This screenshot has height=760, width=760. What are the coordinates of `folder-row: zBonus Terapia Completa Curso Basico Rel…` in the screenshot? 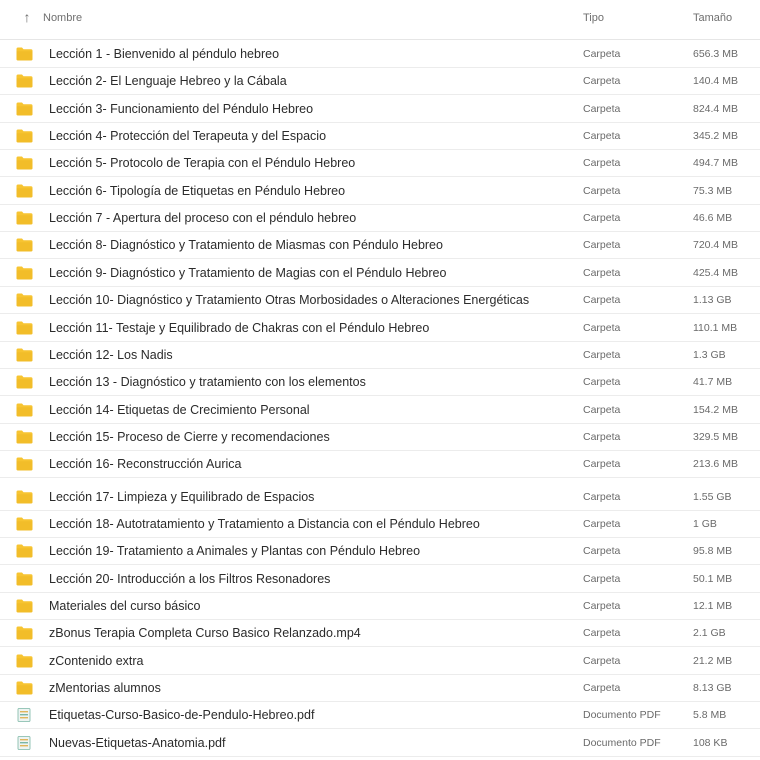 It's located at (380, 634).